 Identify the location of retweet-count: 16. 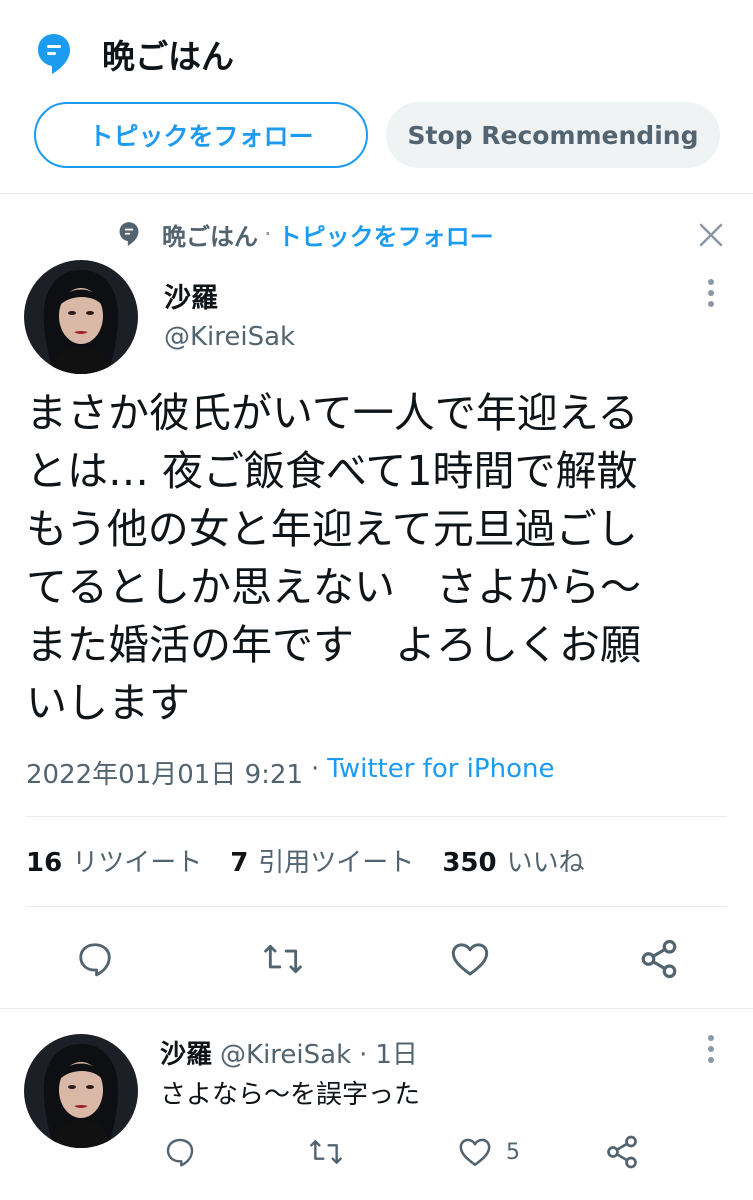
(44, 863).